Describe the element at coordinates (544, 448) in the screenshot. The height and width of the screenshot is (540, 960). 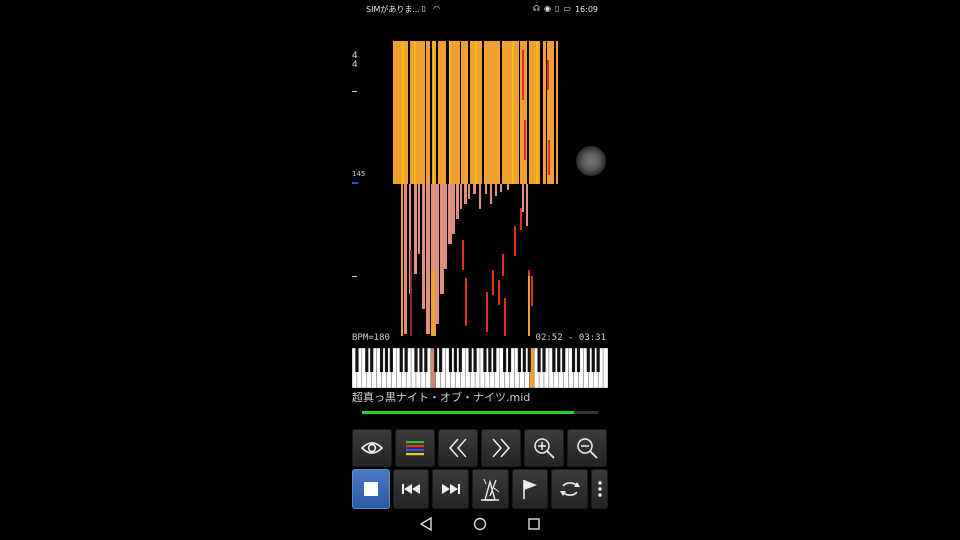
I see `zoom-in-button` at that location.